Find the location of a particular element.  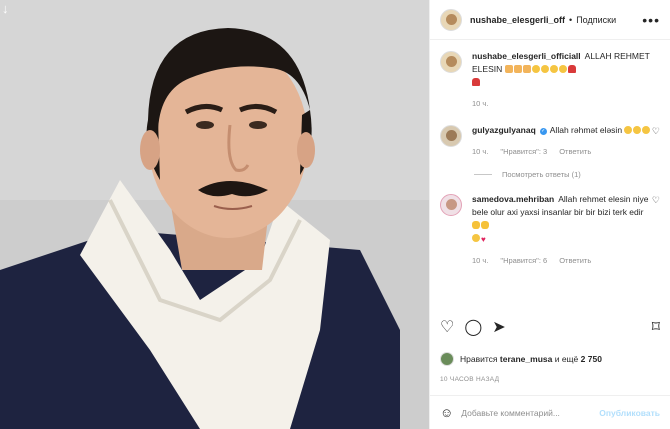

comment-likes: "Нравится": 6 is located at coordinates (523, 260).